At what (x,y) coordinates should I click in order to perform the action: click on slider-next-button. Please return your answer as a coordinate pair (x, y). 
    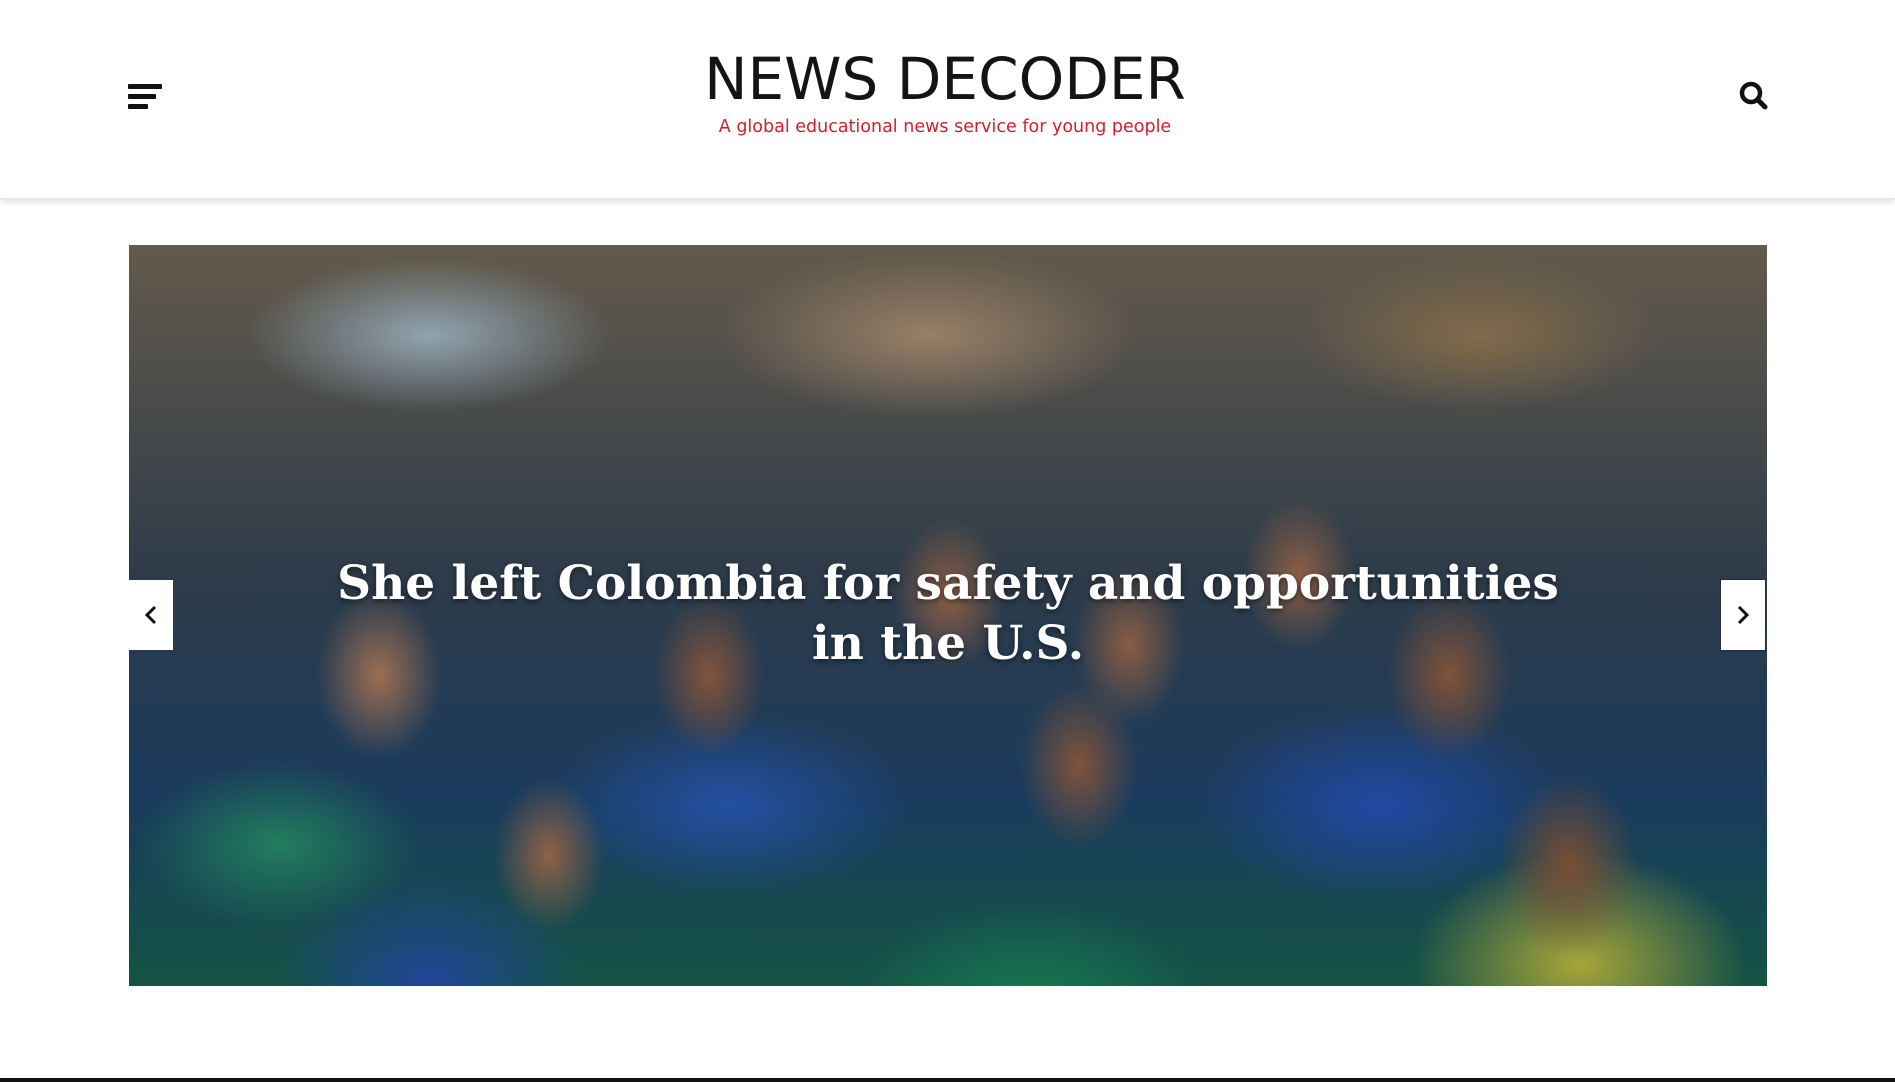
    Looking at the image, I should click on (1743, 615).